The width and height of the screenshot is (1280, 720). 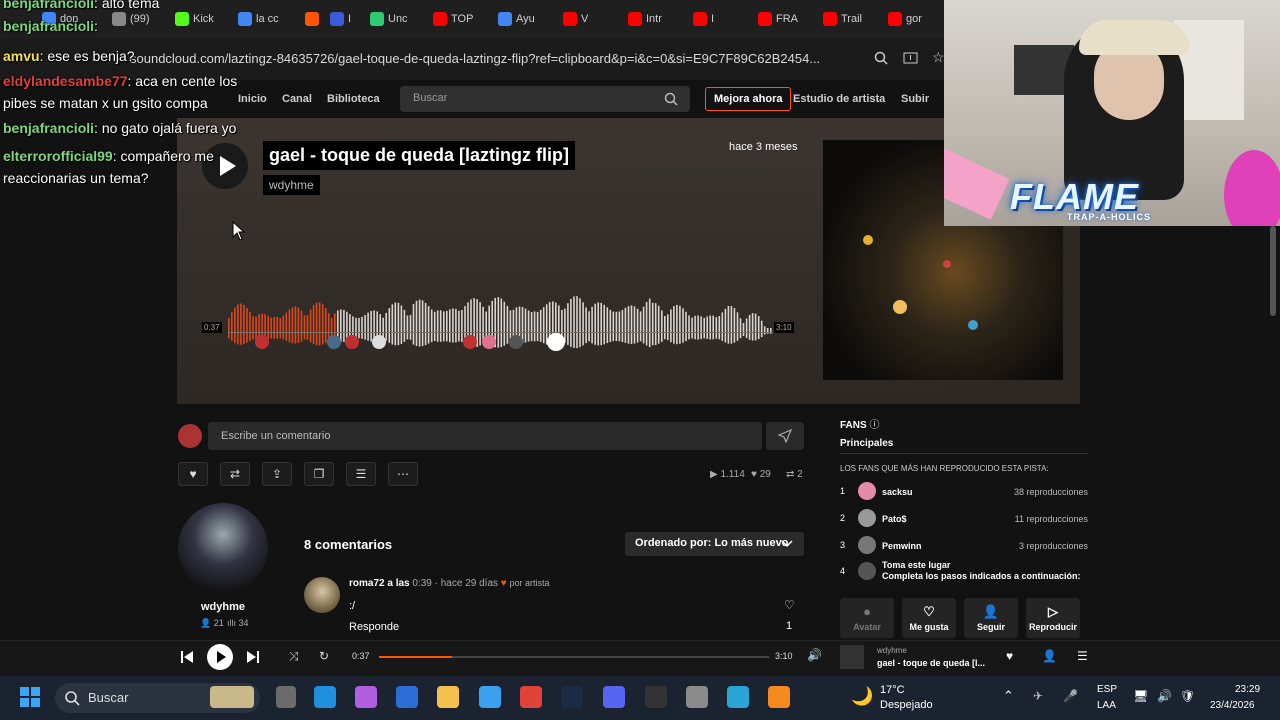 What do you see at coordinates (1049, 656) in the screenshot?
I see `player-follow-icon: 👤` at bounding box center [1049, 656].